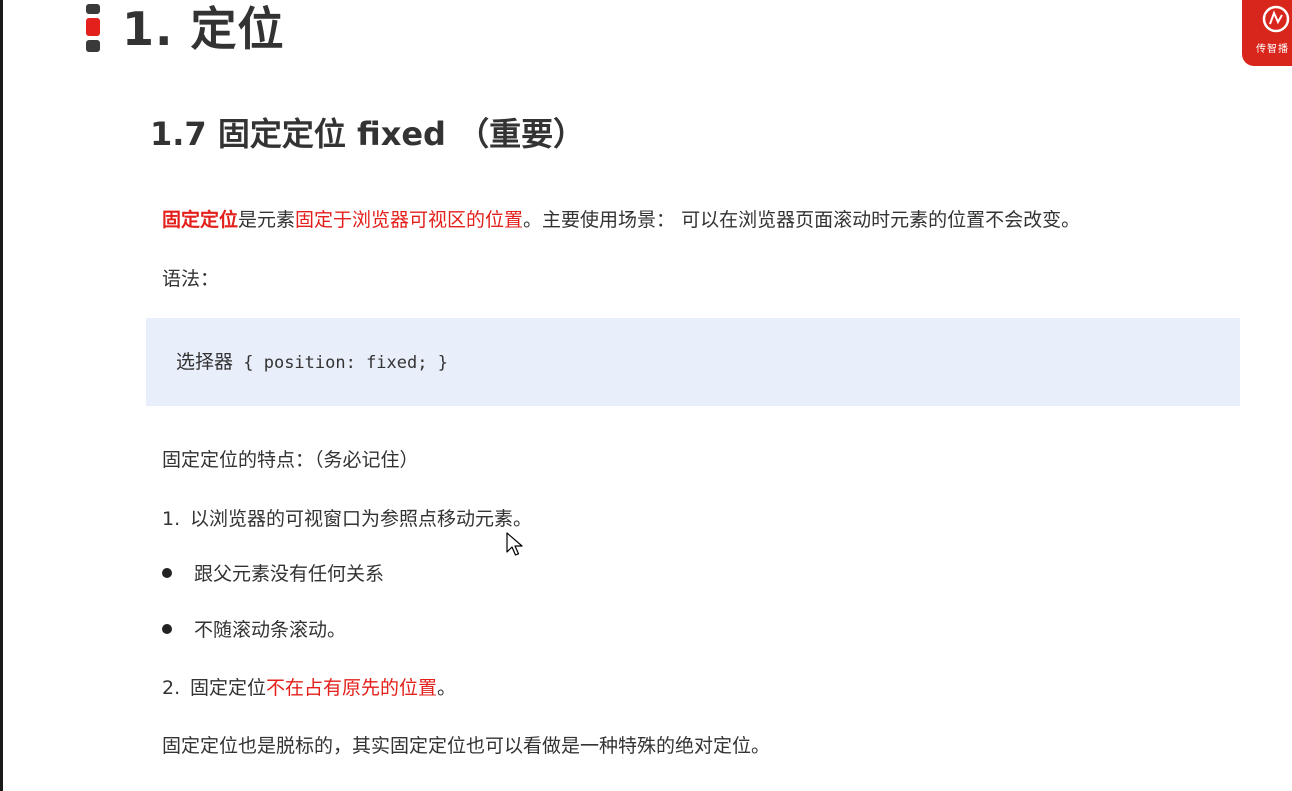 This screenshot has height=791, width=1292. What do you see at coordinates (361, 519) in the screenshot?
I see `feature-item-1-text: 以浏览器的可视窗口为参照点移动元素。` at bounding box center [361, 519].